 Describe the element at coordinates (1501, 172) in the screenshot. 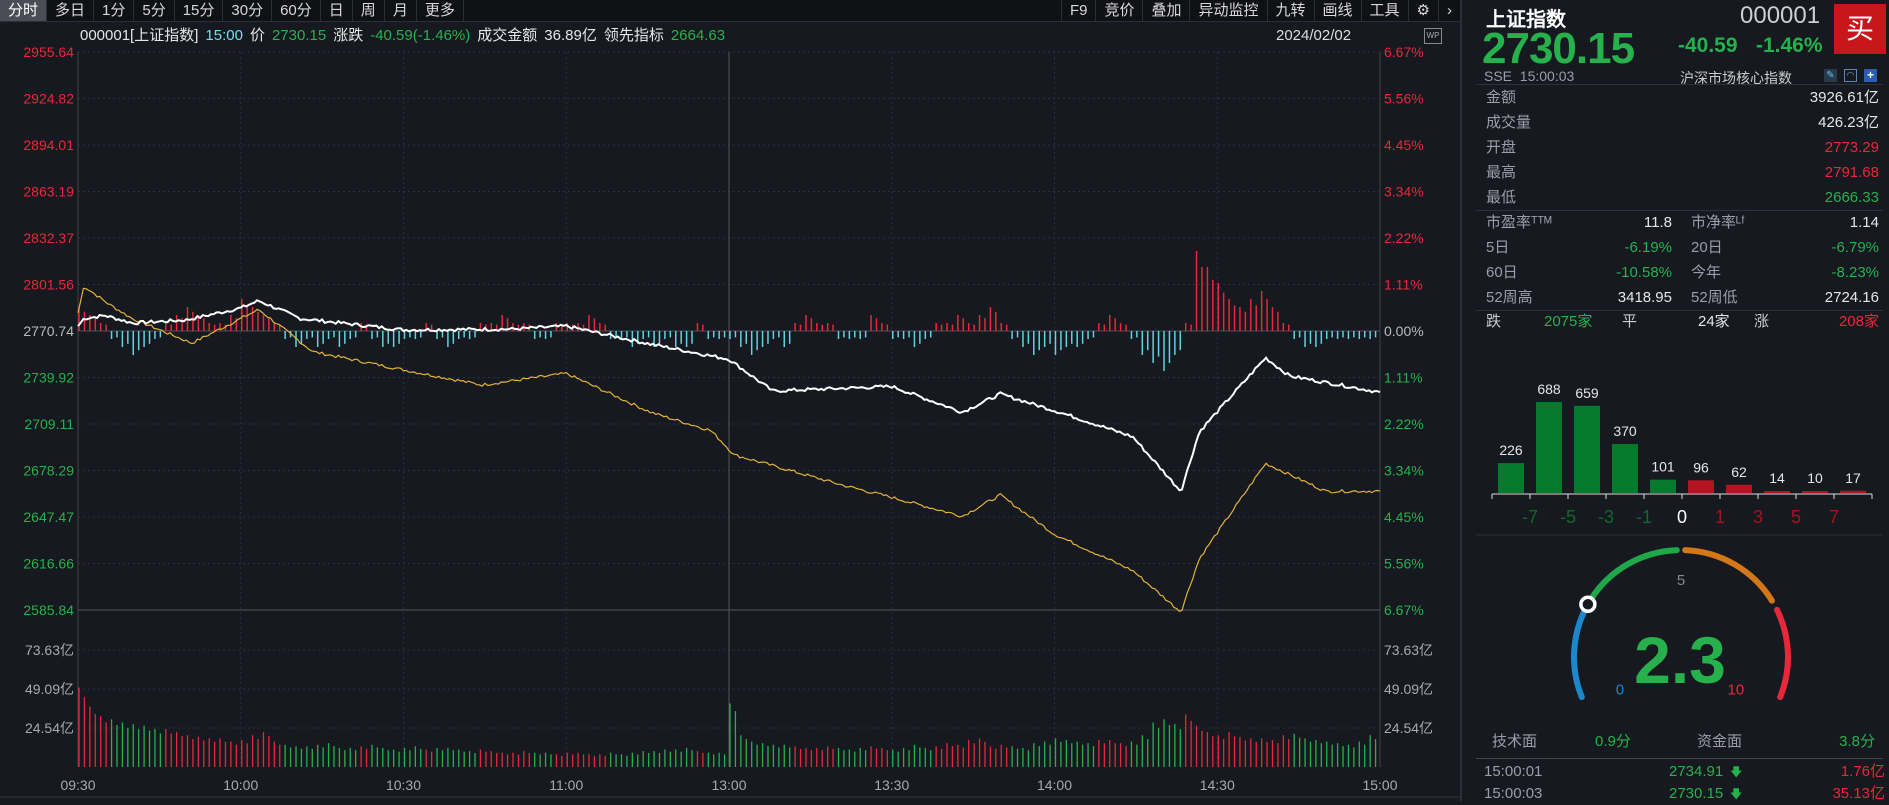

I see `stat-label: 最高` at that location.